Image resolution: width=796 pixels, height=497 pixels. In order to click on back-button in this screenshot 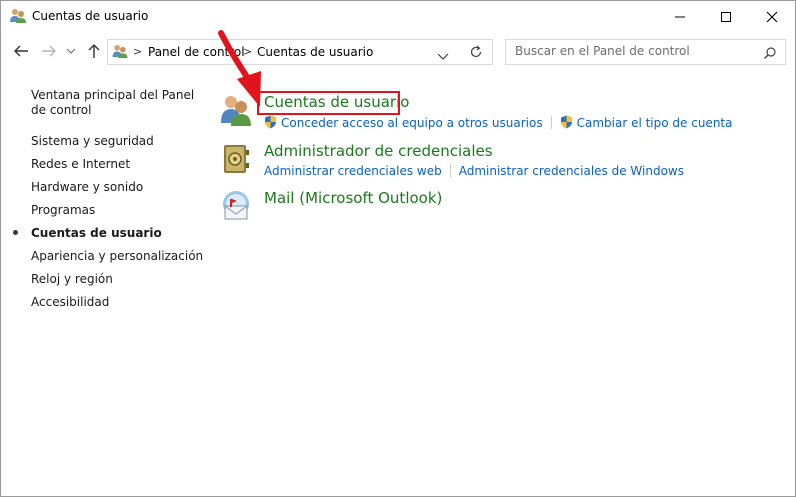, I will do `click(21, 51)`.